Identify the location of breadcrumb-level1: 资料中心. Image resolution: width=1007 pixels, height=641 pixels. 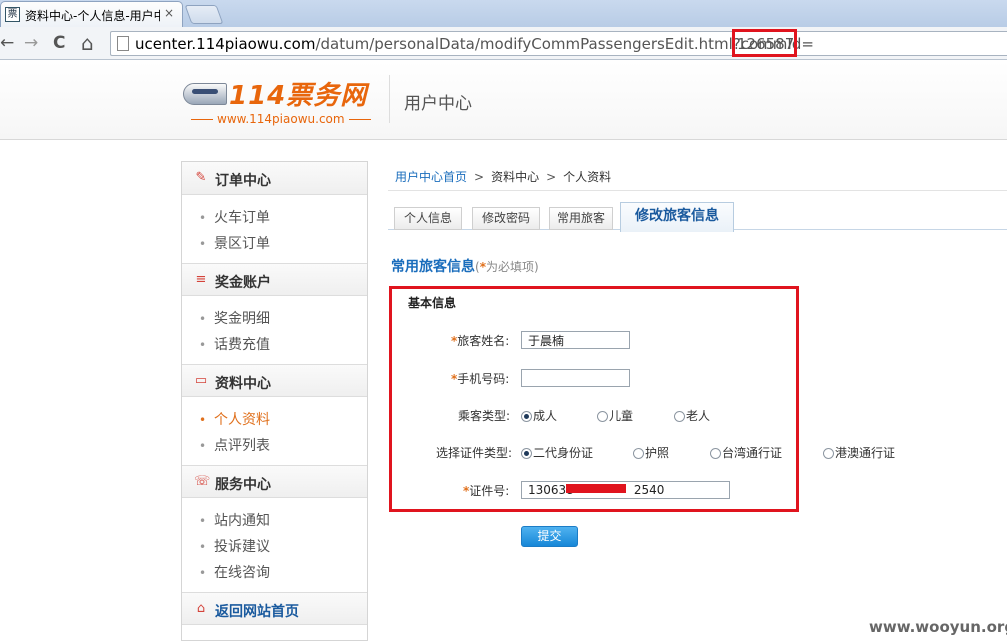
(515, 177).